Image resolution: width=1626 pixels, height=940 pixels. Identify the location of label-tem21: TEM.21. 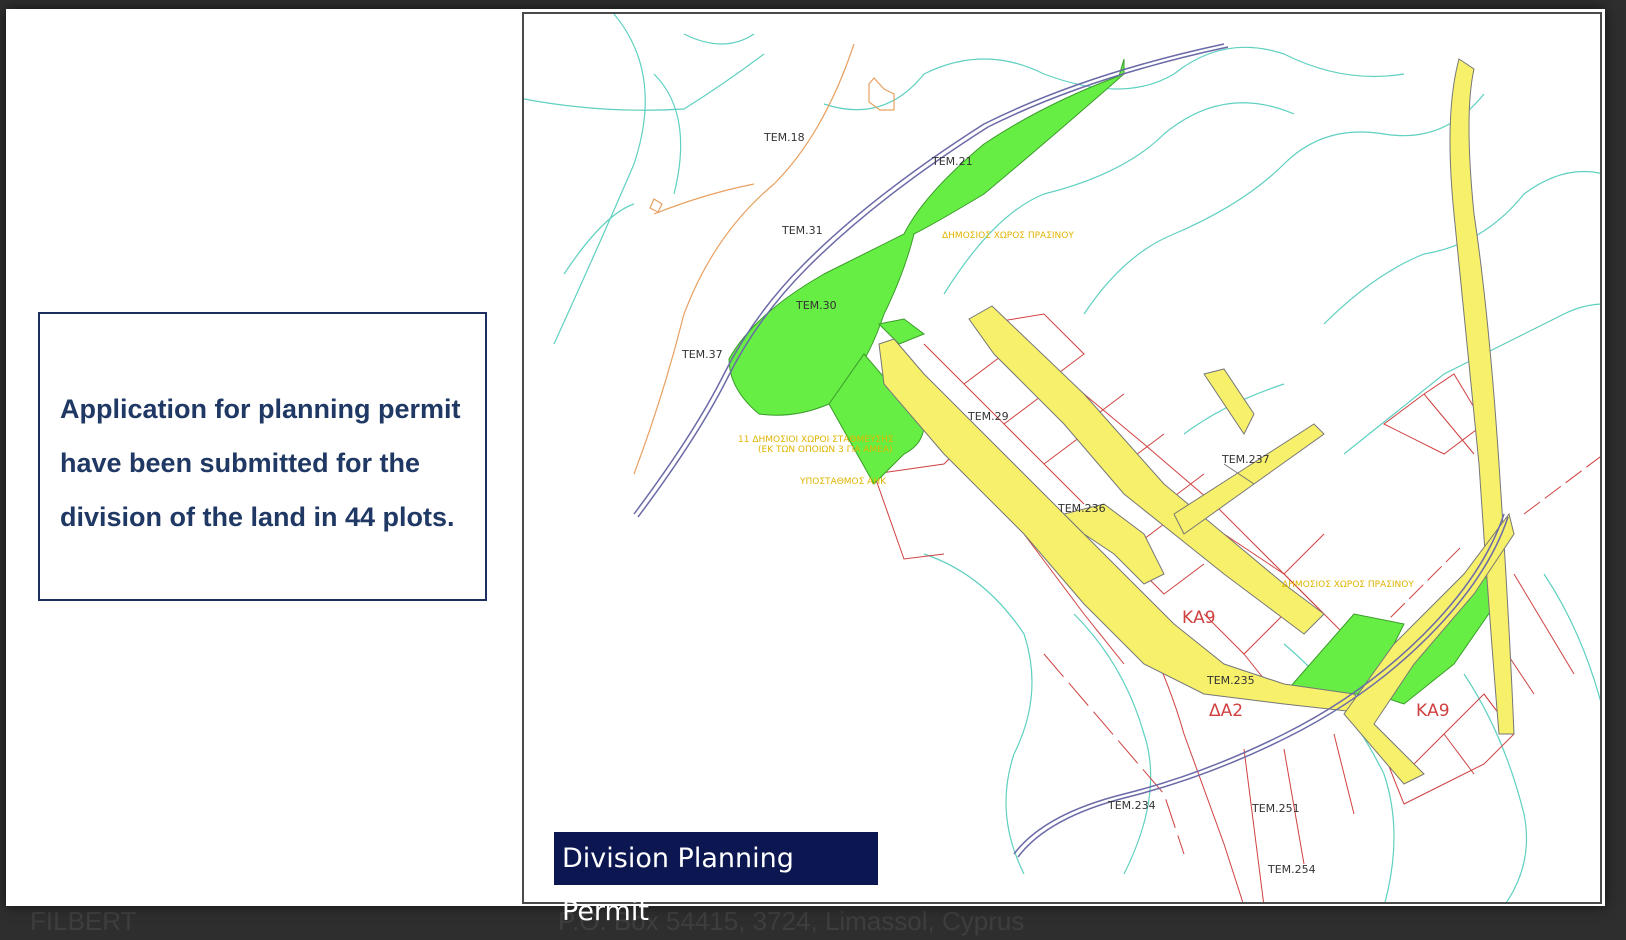
(952, 161).